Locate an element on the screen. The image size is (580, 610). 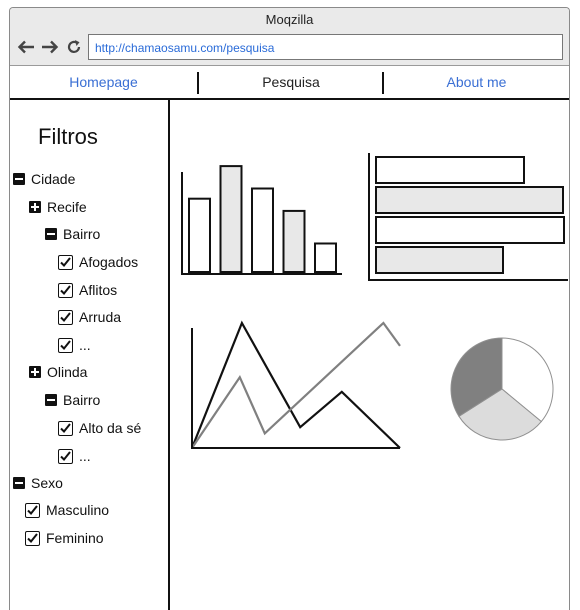
checkbox-masculino: Masculino is located at coordinates (67, 510).